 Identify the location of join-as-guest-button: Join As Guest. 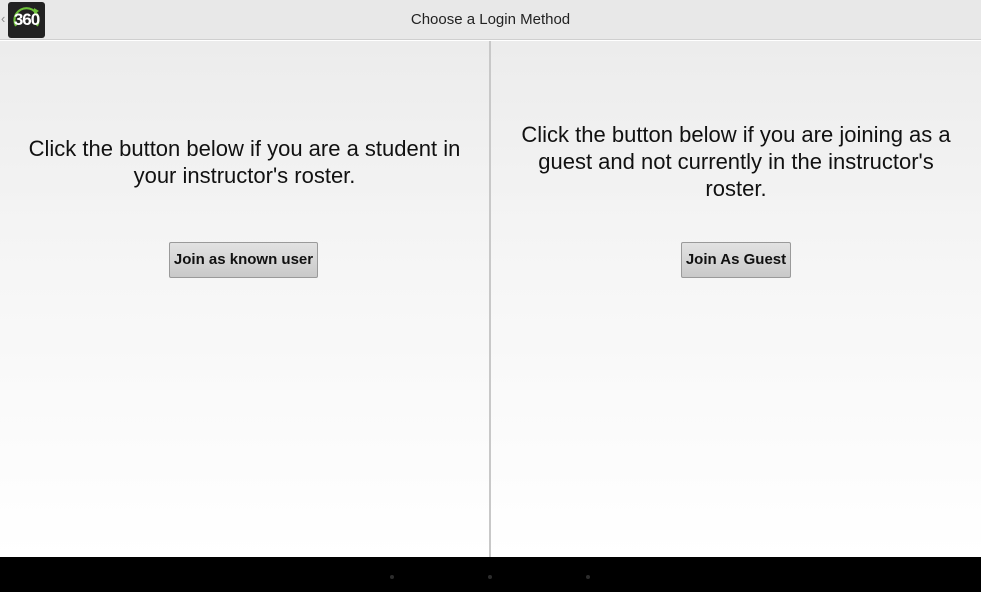
(736, 260).